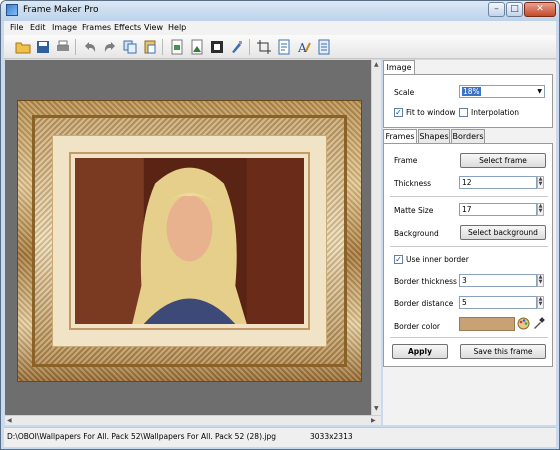 Image resolution: width=560 pixels, height=450 pixels. What do you see at coordinates (503, 232) in the screenshot?
I see `select-background-button: Select background` at bounding box center [503, 232].